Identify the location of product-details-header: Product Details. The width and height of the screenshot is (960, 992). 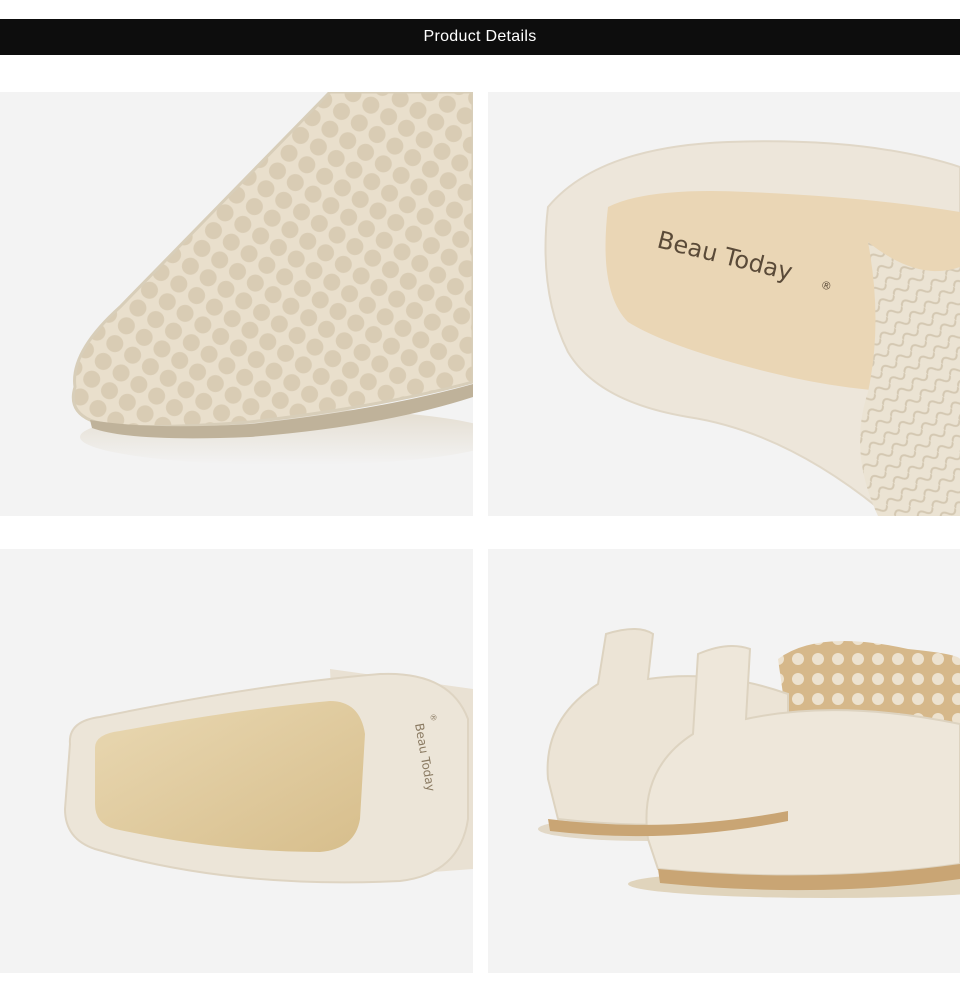
(480, 37).